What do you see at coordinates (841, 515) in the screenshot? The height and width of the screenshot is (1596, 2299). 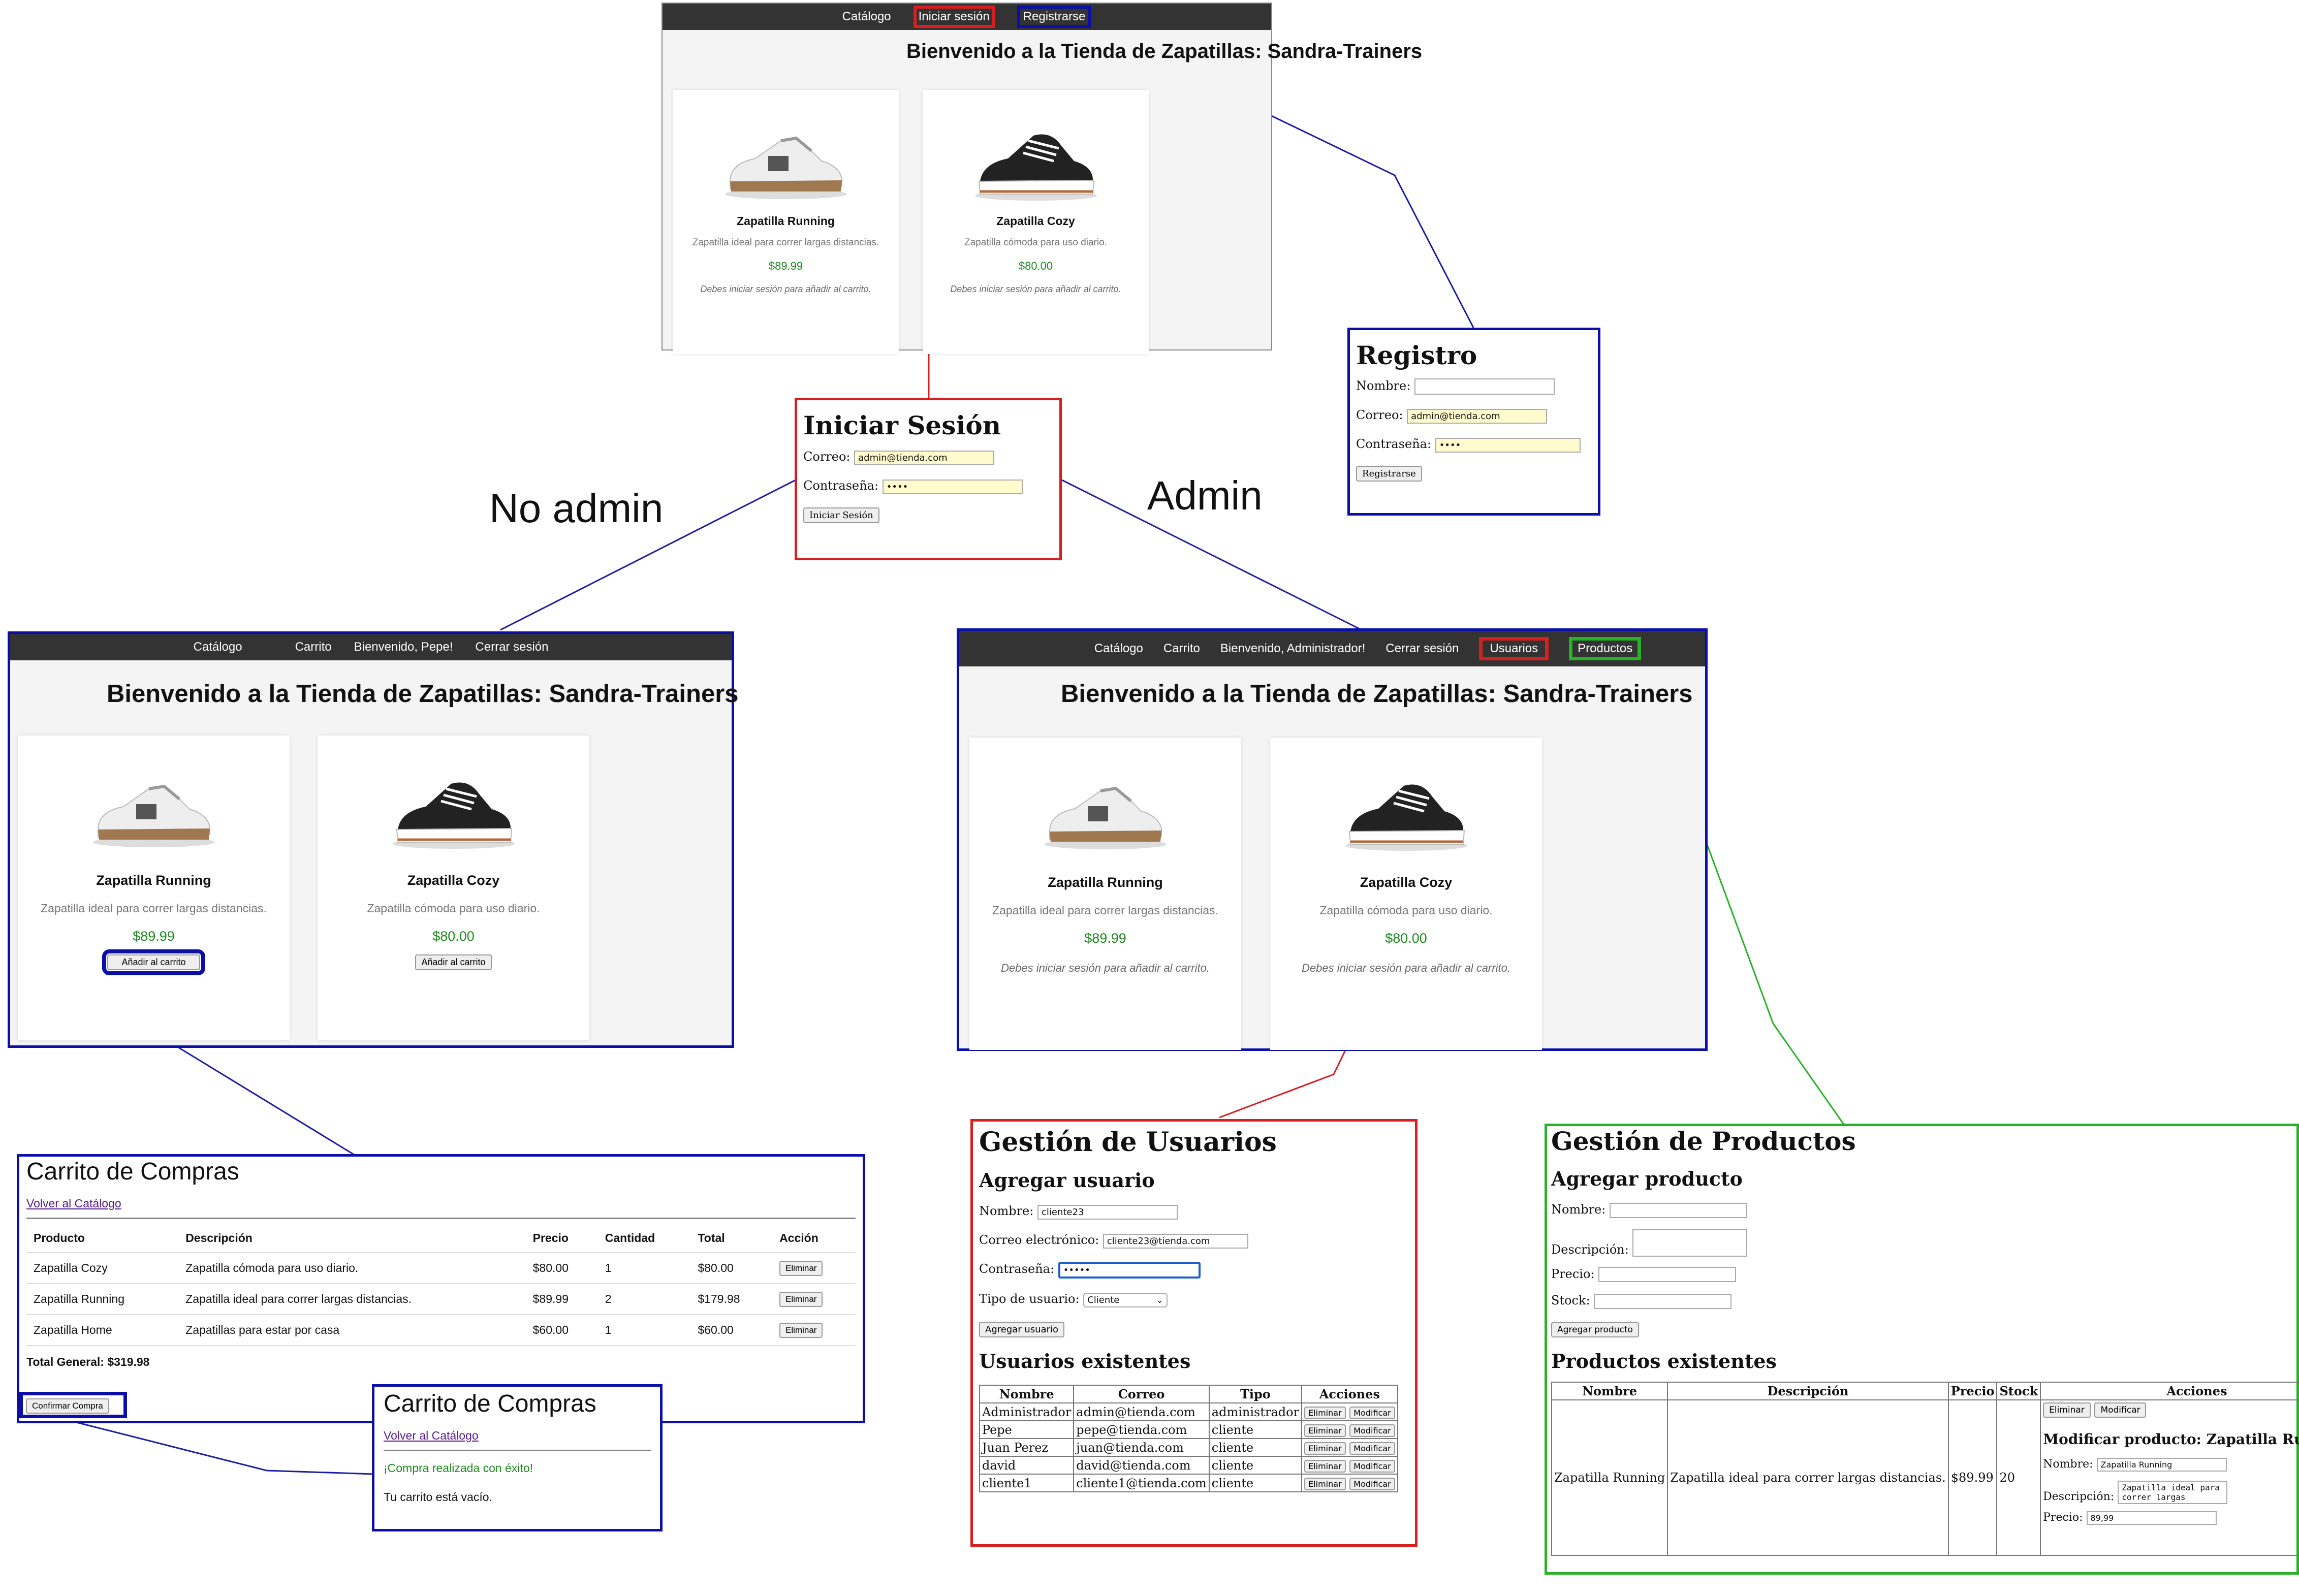 I see `login-button: Iniciar Sesión` at bounding box center [841, 515].